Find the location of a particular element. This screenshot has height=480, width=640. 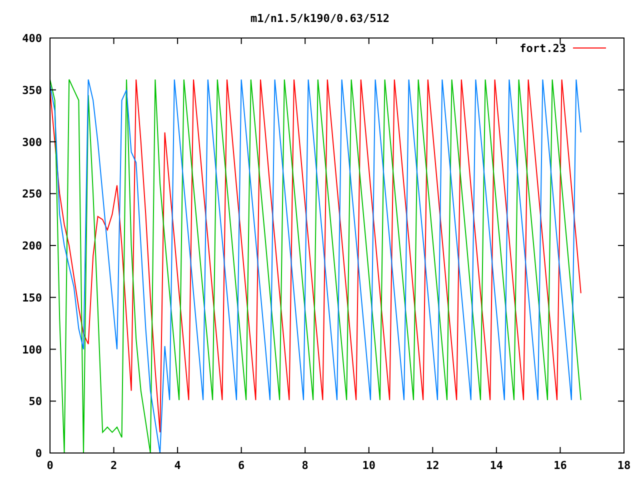

y-tick-label: 400 is located at coordinates (32, 38).